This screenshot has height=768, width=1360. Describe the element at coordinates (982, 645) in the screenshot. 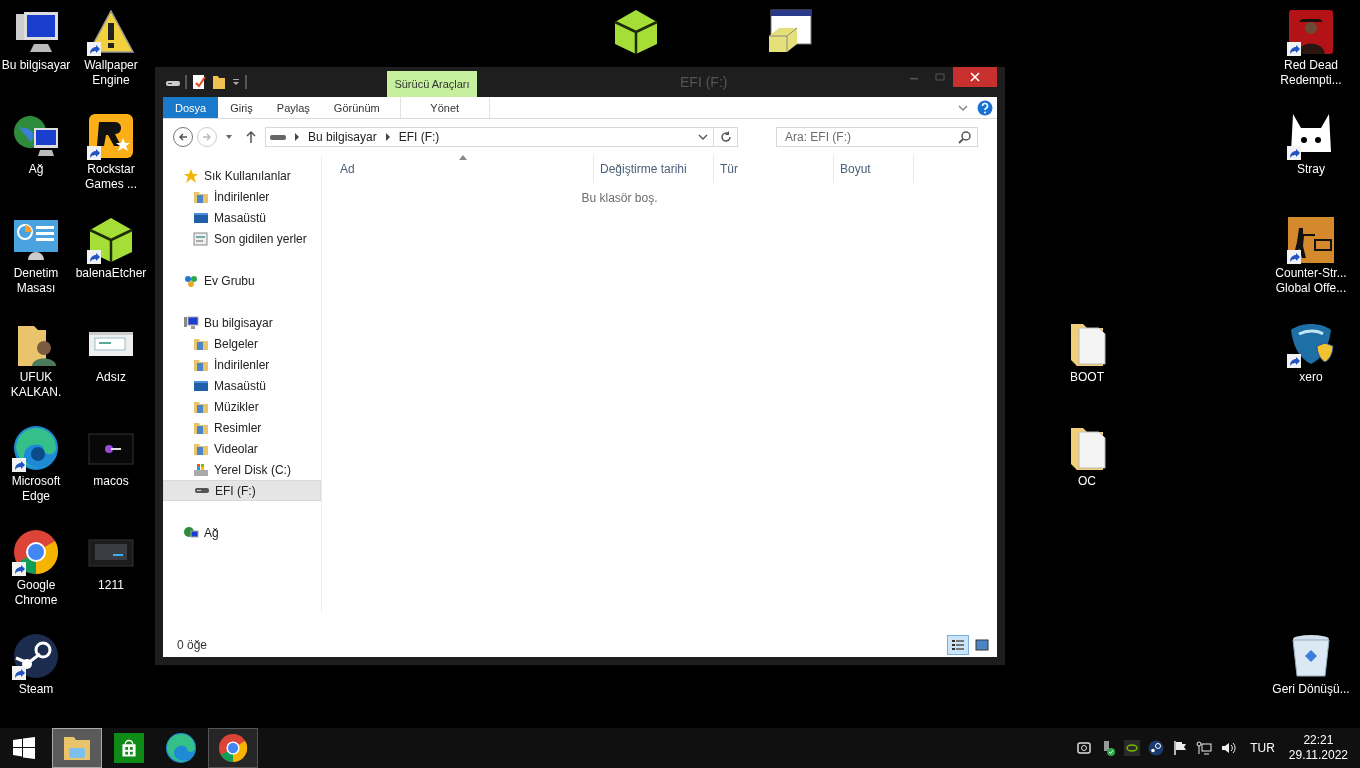

I see `large-icon-view-icon` at that location.